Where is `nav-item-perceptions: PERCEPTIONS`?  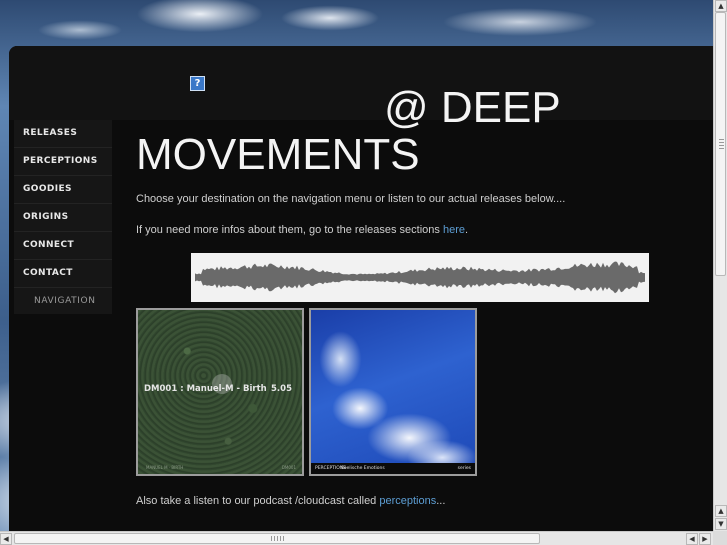 nav-item-perceptions: PERCEPTIONS is located at coordinates (63, 162).